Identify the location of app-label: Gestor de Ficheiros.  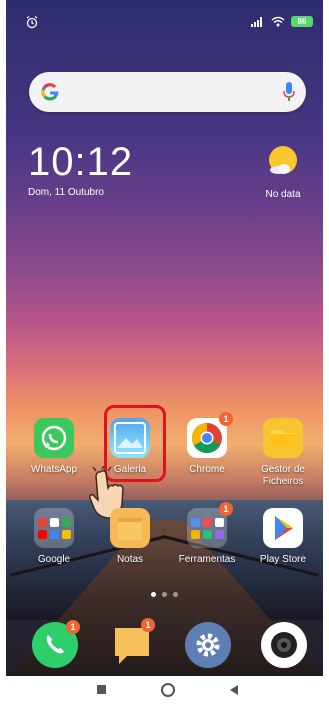
(283, 475).